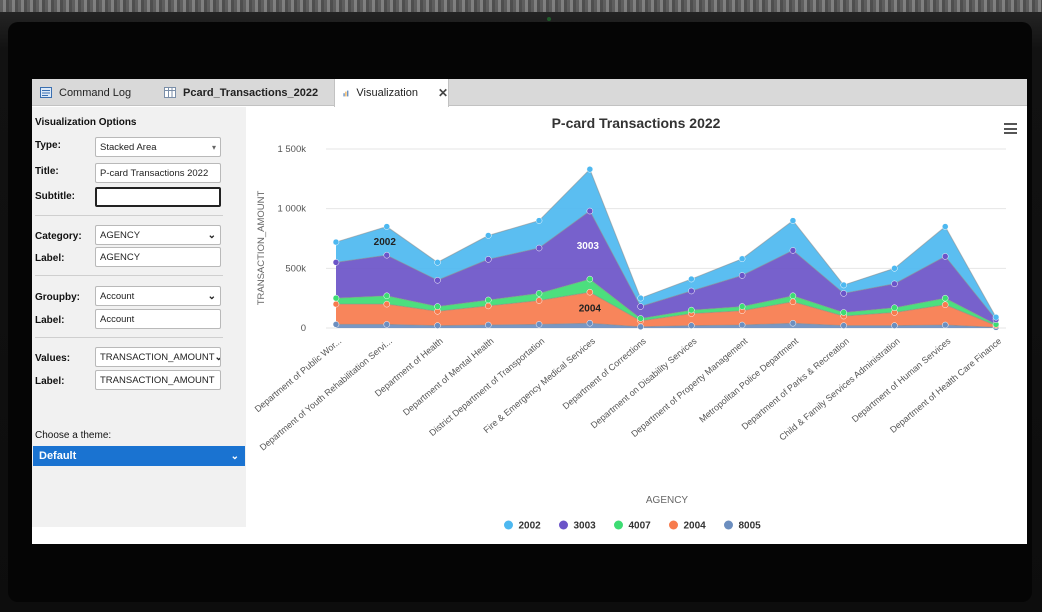 Image resolution: width=1042 pixels, height=612 pixels. I want to click on tab-pcard-transactions: Pcard_Transactions_2022, so click(246, 92).